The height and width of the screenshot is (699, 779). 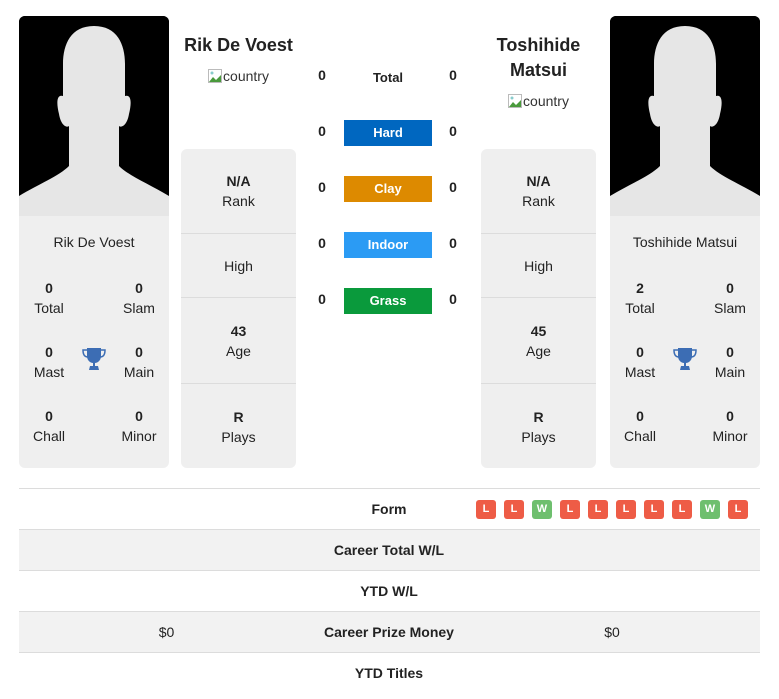 I want to click on high-cell-left: High, so click(x=238, y=266).